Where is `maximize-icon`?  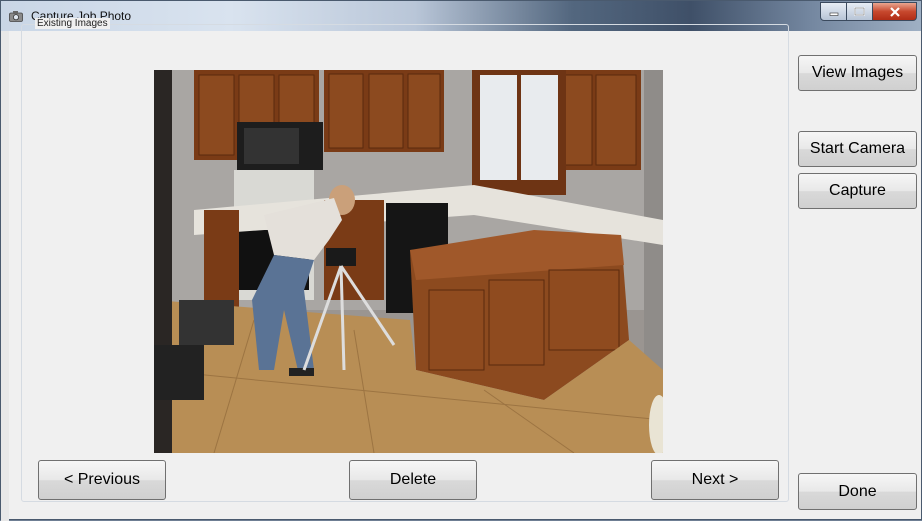 maximize-icon is located at coordinates (859, 11).